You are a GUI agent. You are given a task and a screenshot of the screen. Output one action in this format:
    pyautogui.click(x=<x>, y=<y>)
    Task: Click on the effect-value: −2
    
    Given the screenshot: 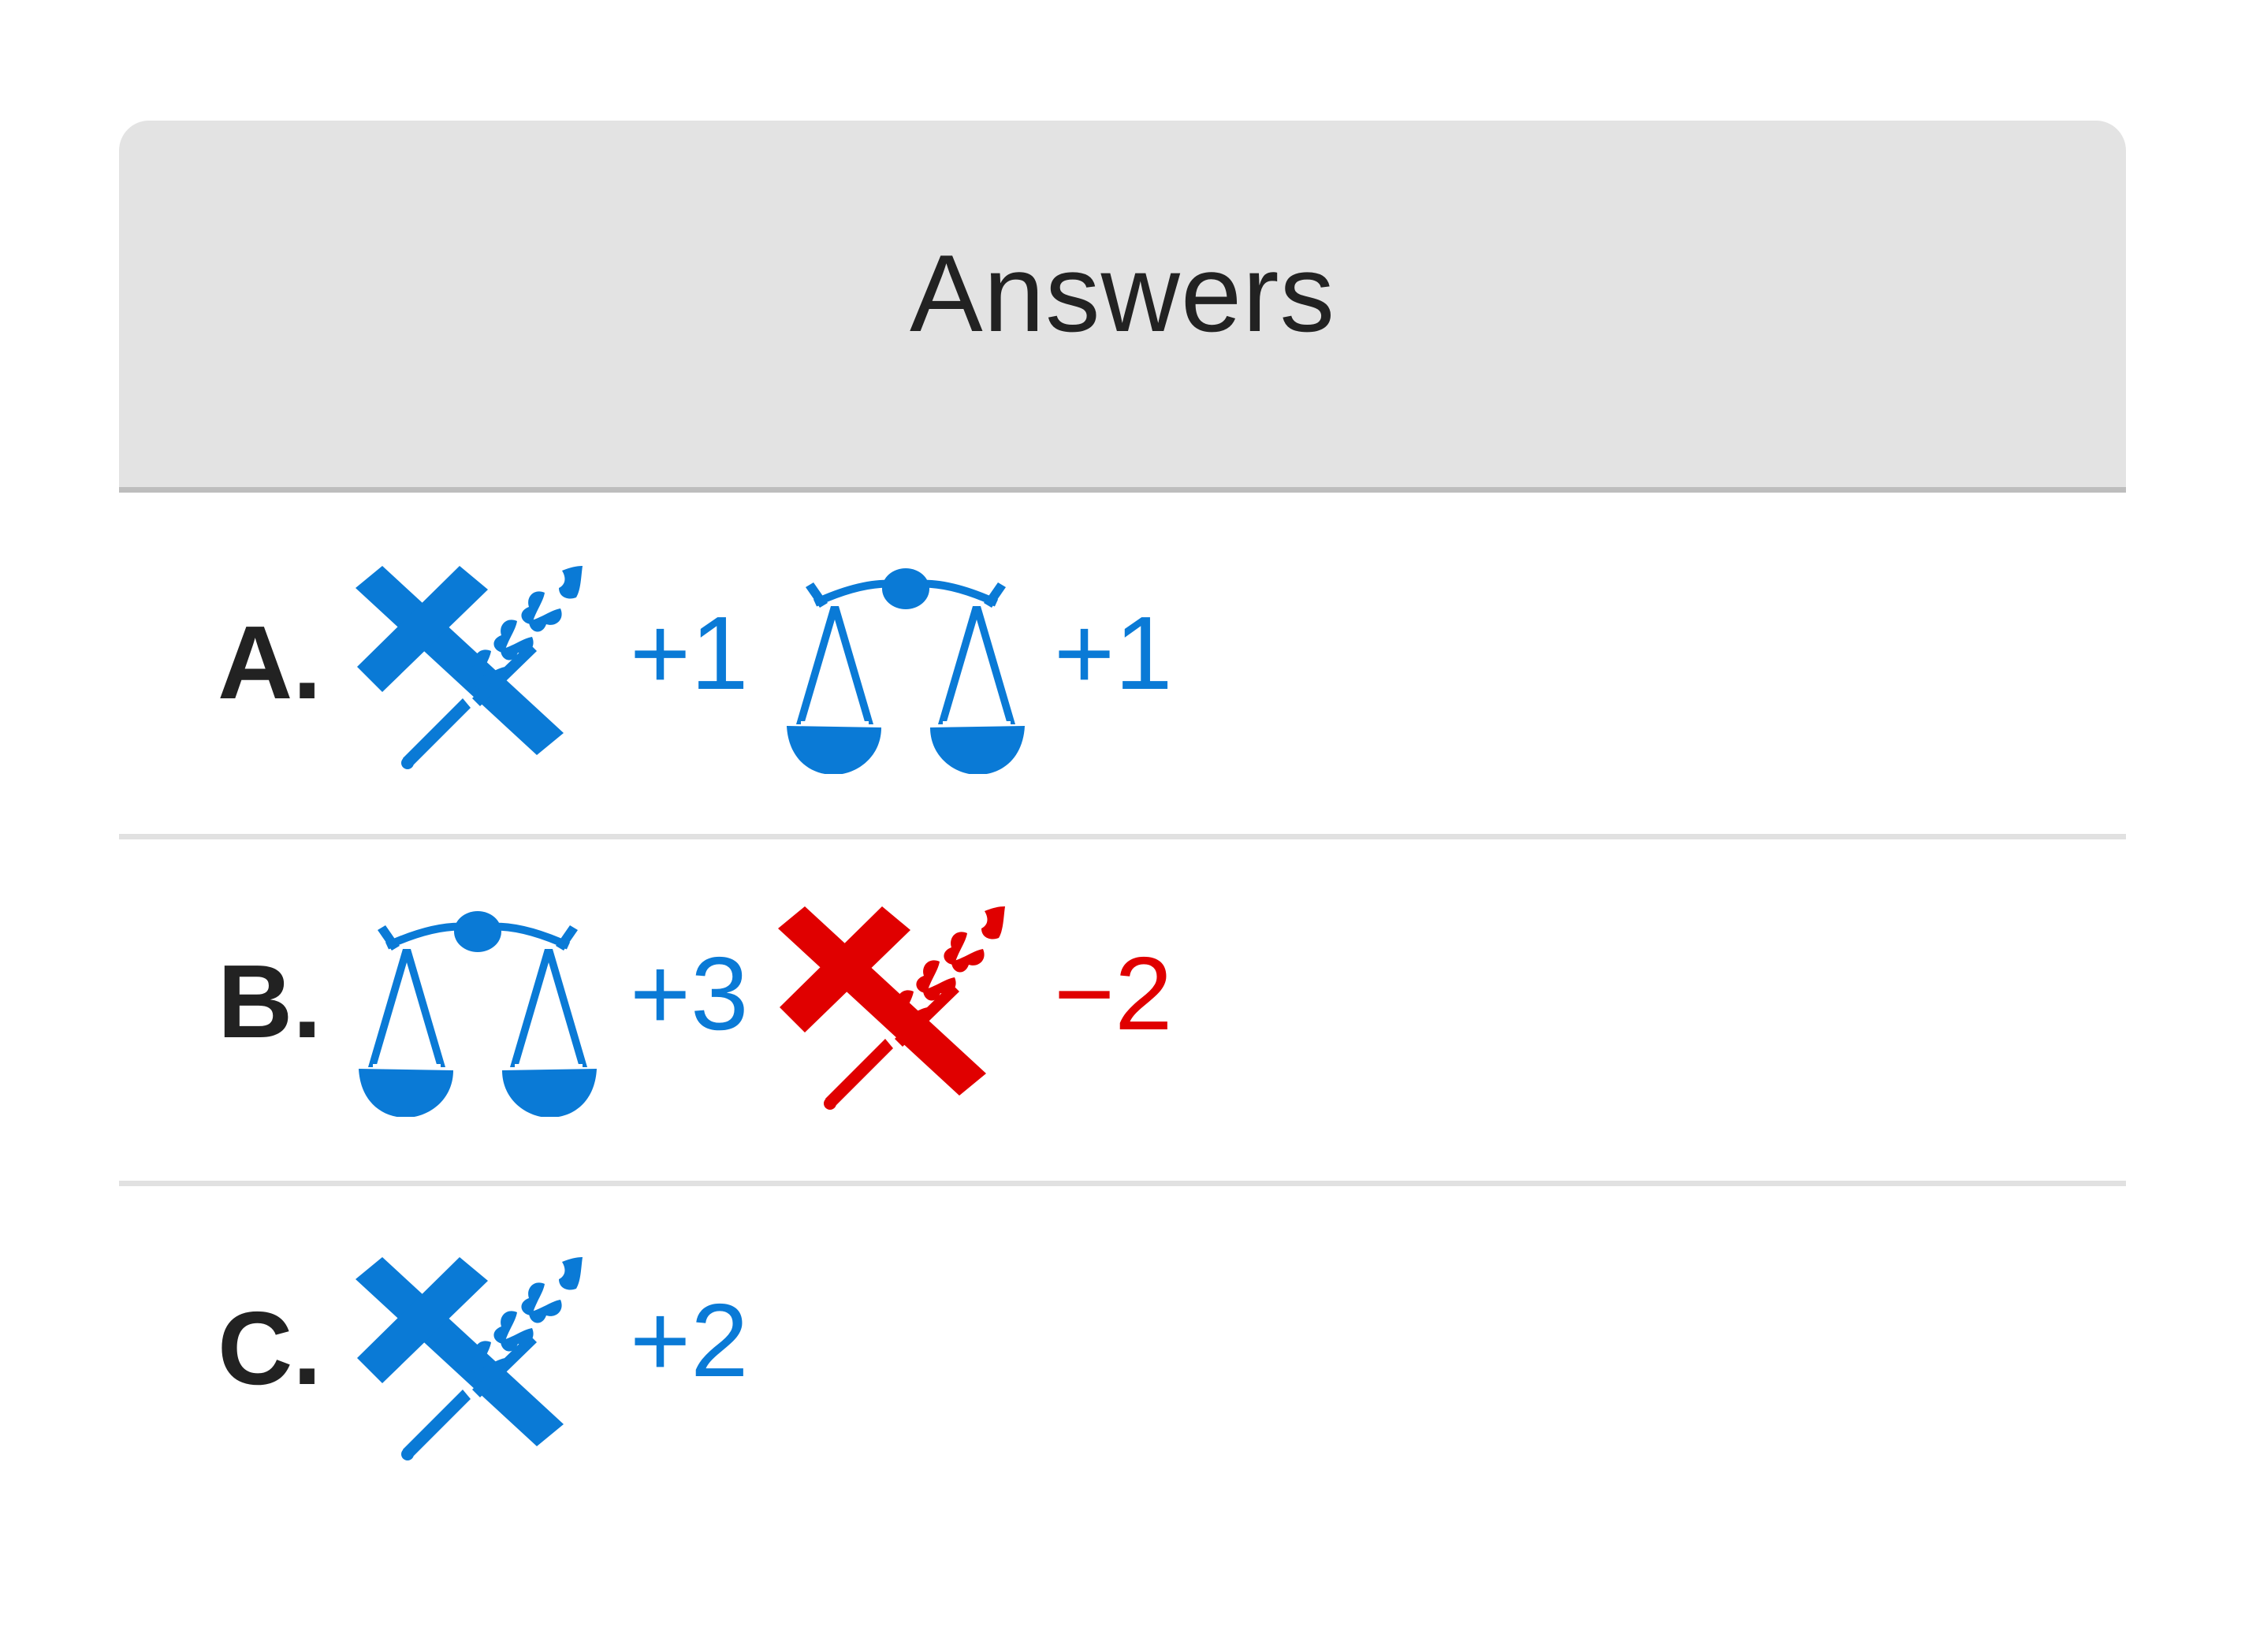 What is the action you would take?
    pyautogui.click(x=1113, y=993)
    